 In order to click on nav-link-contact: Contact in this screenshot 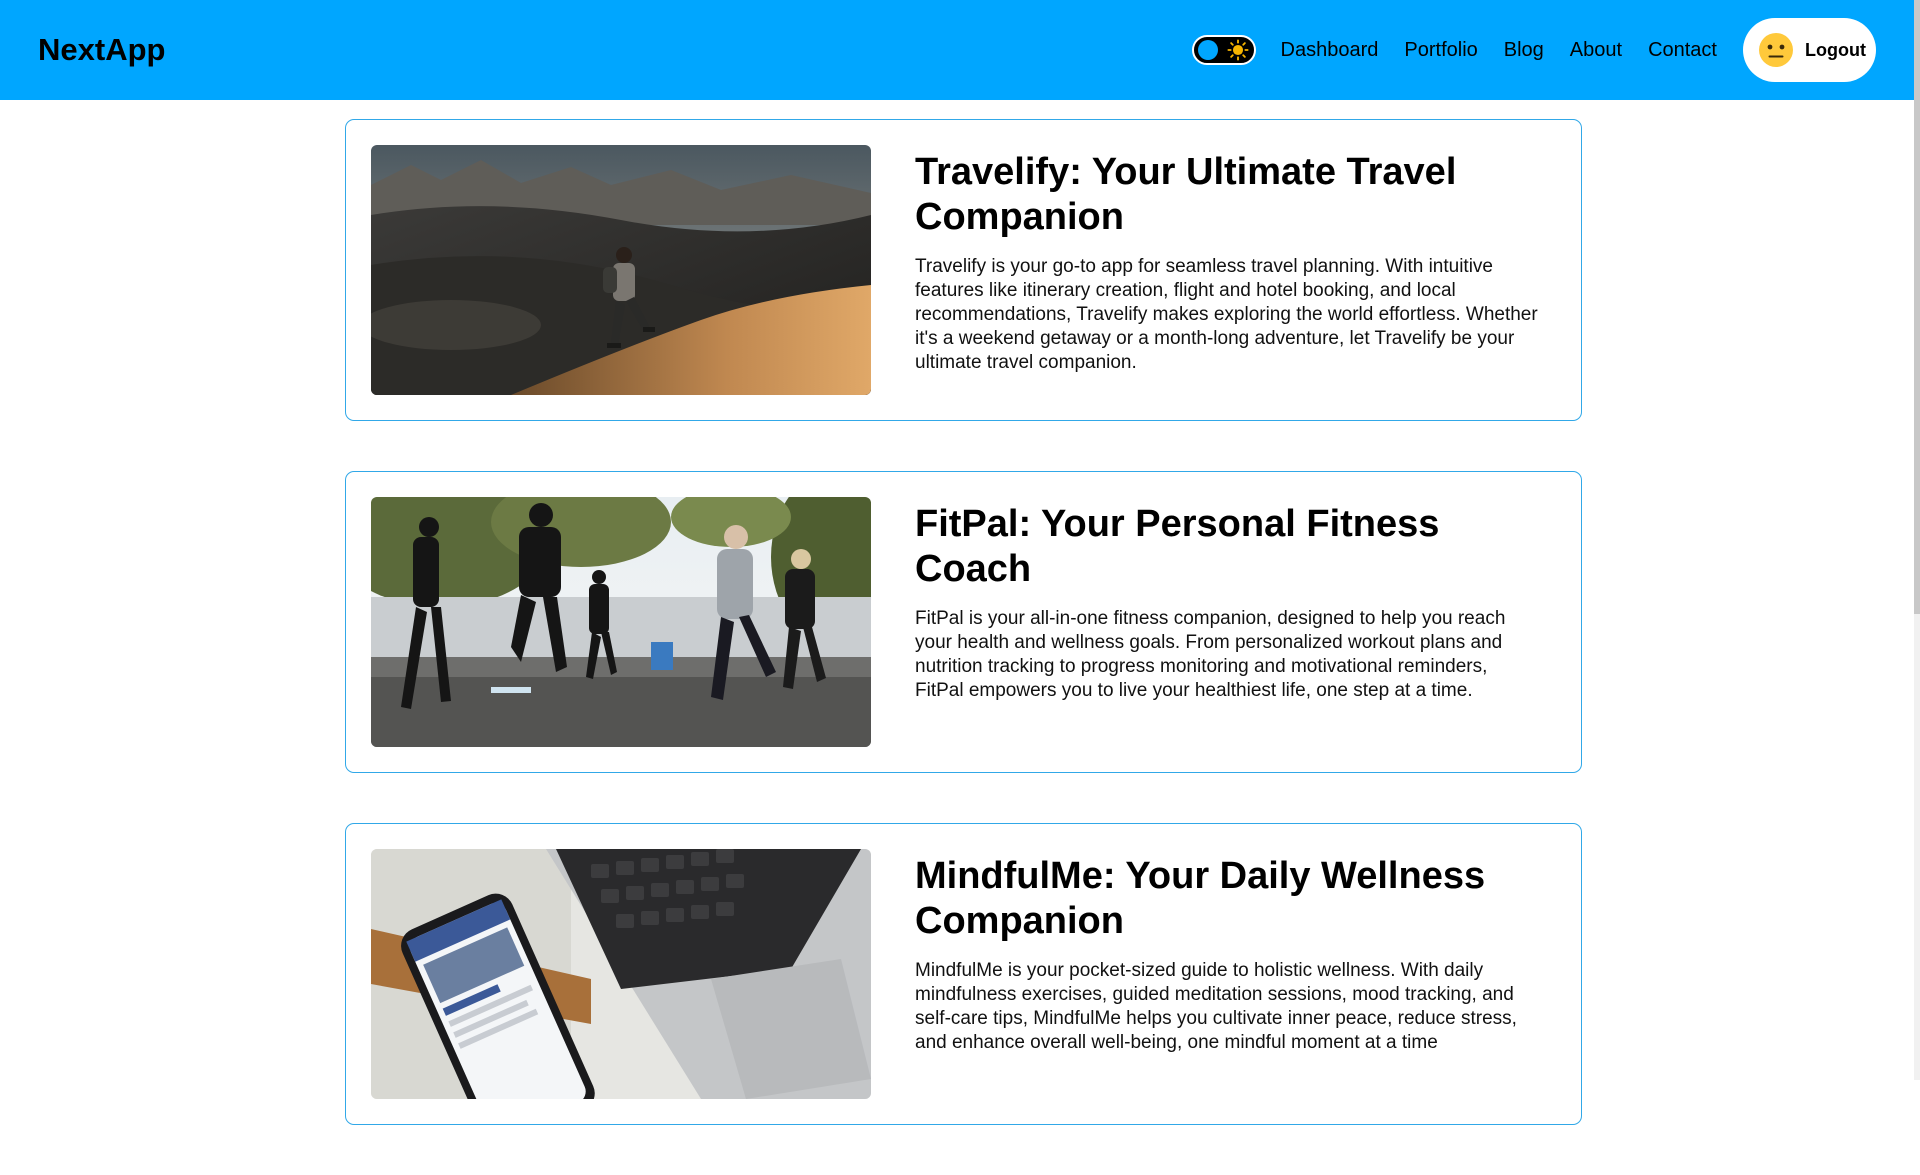, I will do `click(1682, 50)`.